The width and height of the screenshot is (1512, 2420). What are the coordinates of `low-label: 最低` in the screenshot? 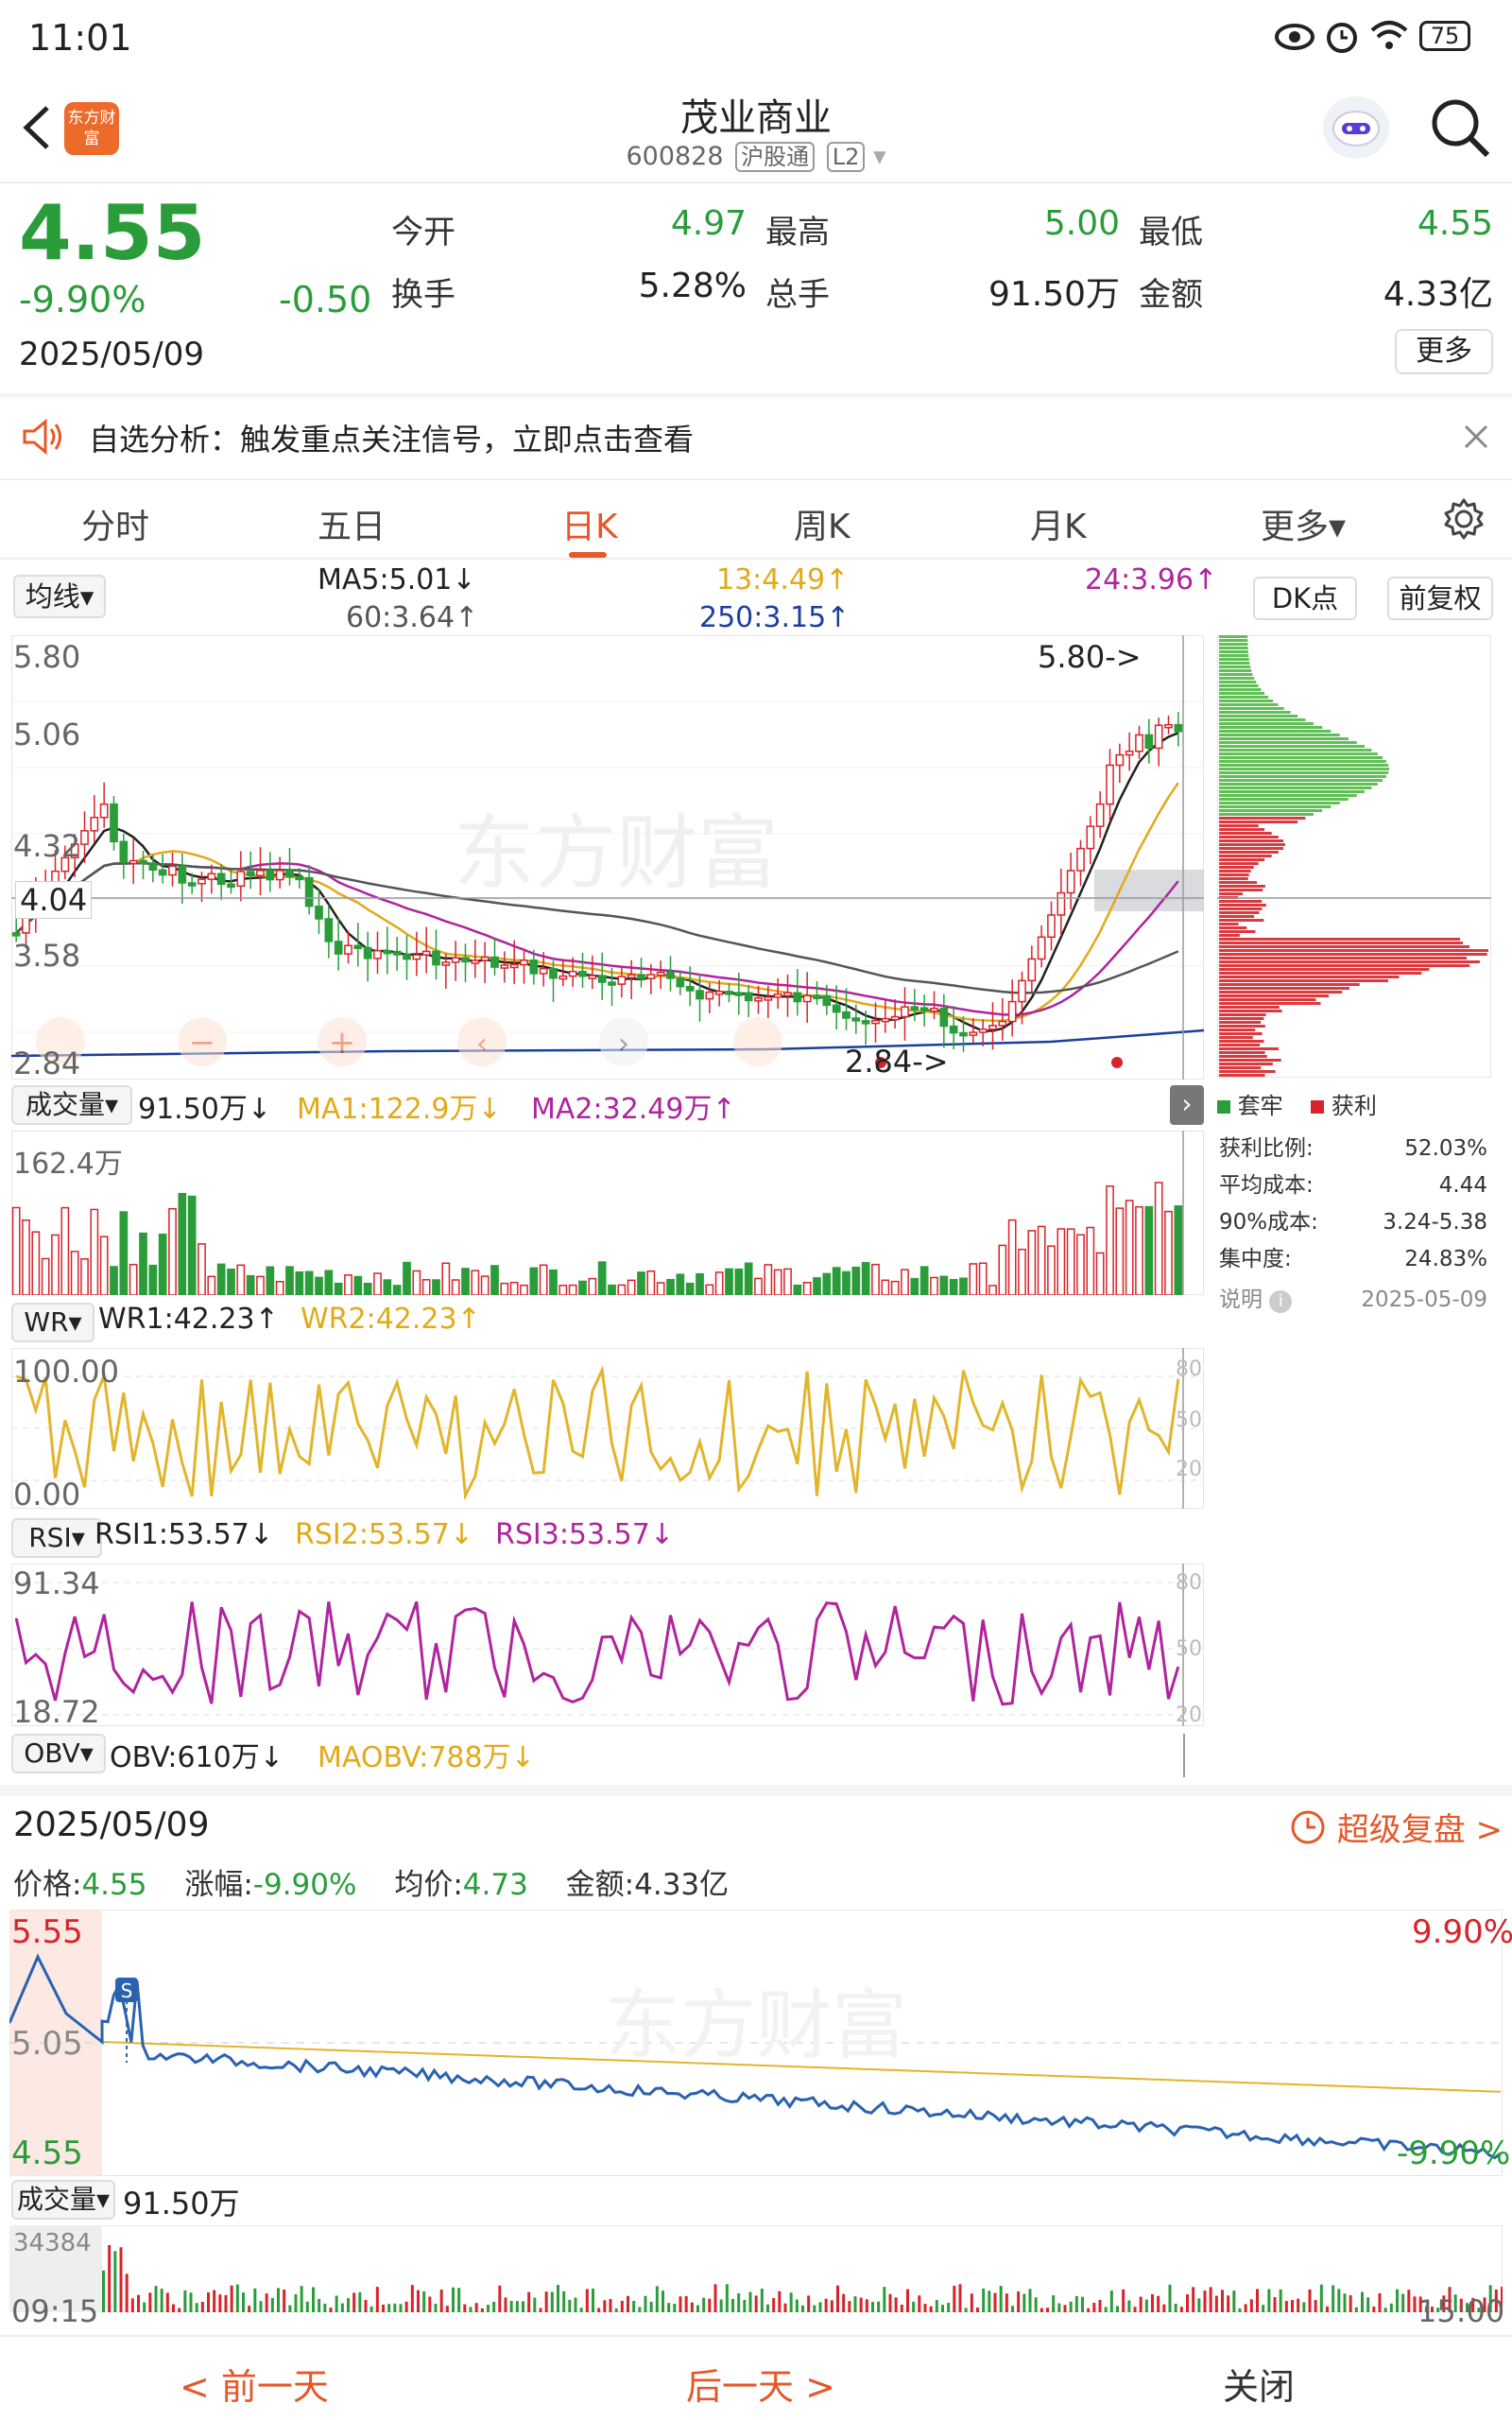 It's located at (1171, 233).